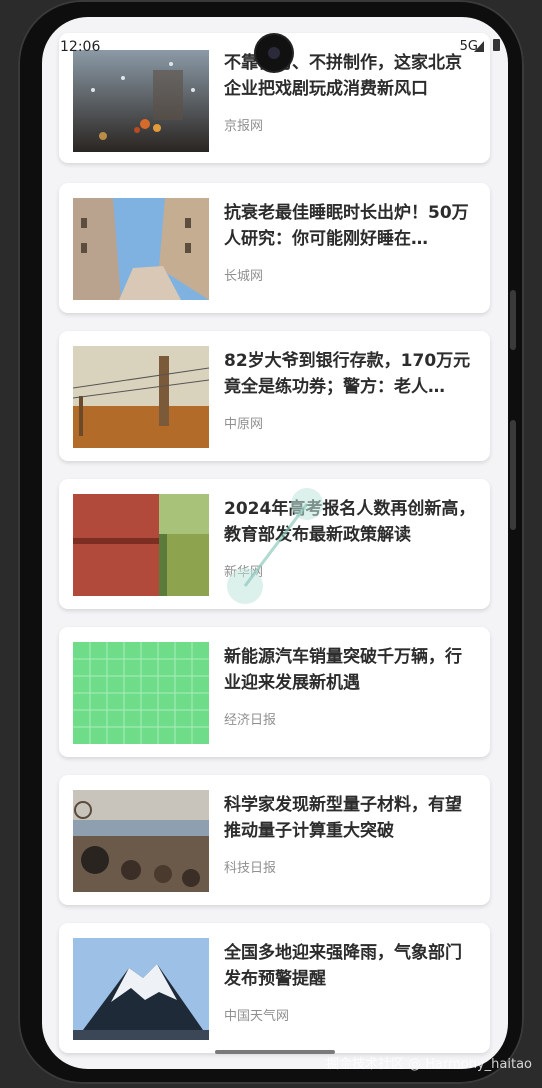  Describe the element at coordinates (250, 720) in the screenshot. I see `news-source: 经济日报` at that location.